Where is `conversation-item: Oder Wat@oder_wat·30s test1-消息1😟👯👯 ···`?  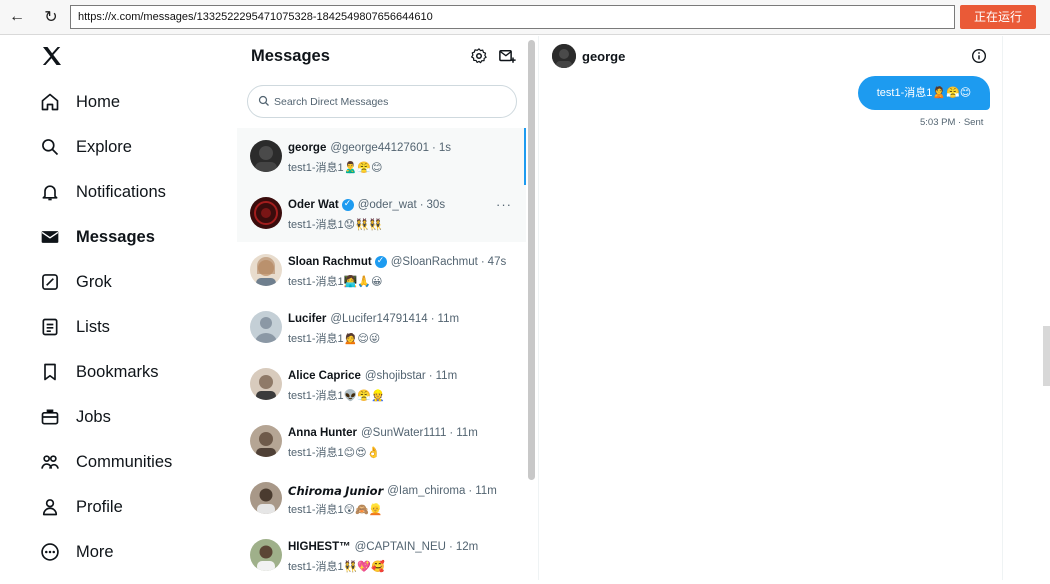 conversation-item: Oder Wat@oder_wat·30s test1-消息1😟👯👯 ··· is located at coordinates (381, 213).